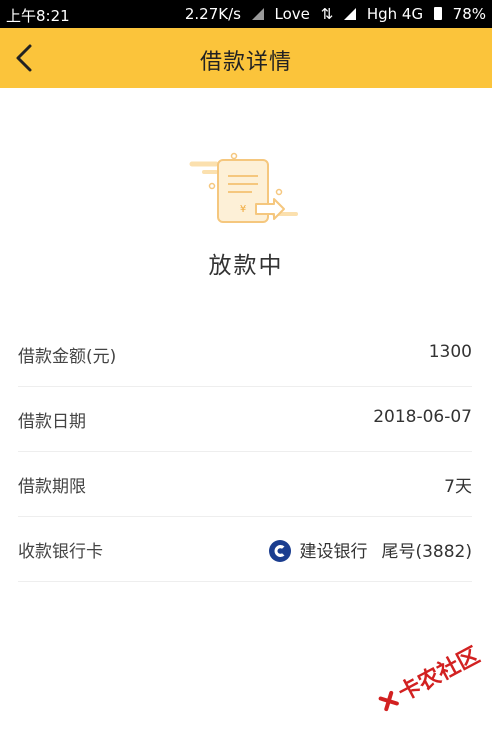 The height and width of the screenshot is (742, 492). What do you see at coordinates (243, 187) in the screenshot?
I see `document-transfer-icon: ¥` at bounding box center [243, 187].